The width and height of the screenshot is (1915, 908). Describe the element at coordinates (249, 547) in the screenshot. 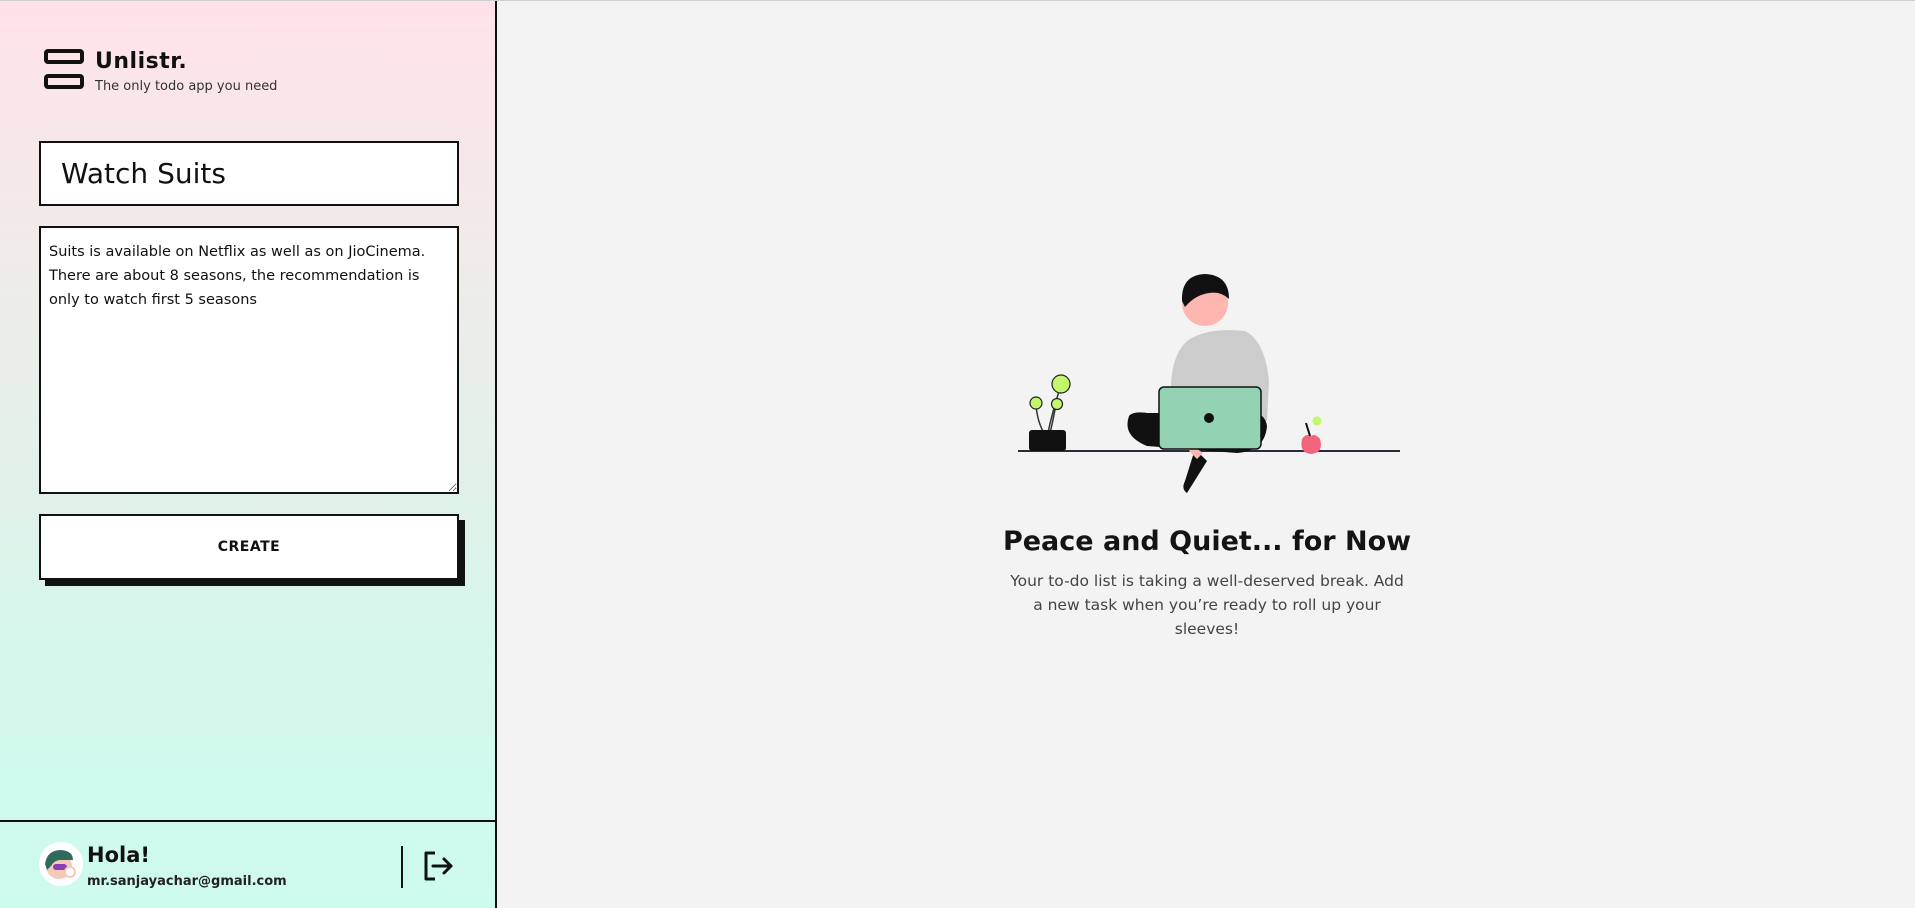

I see `create-button: CREATE` at that location.